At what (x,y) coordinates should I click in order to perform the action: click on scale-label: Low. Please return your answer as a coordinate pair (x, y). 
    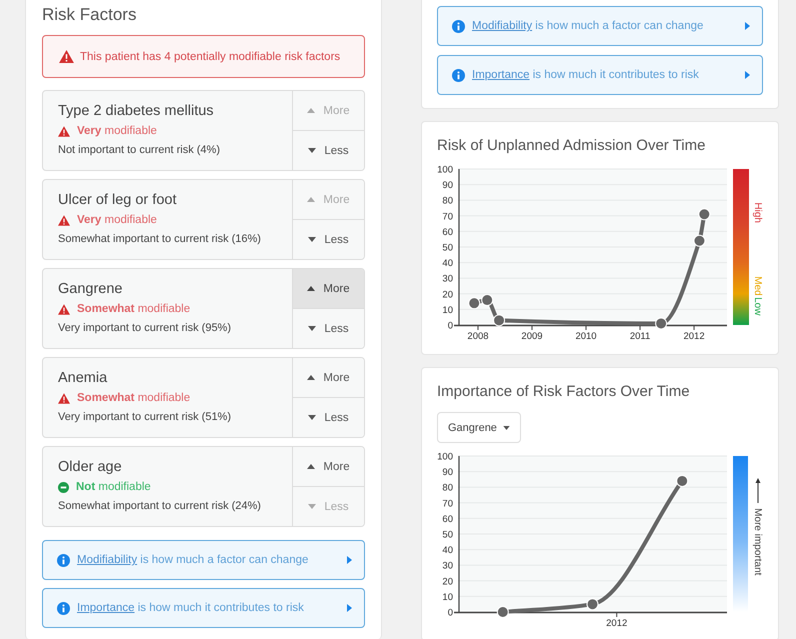
    Looking at the image, I should click on (757, 306).